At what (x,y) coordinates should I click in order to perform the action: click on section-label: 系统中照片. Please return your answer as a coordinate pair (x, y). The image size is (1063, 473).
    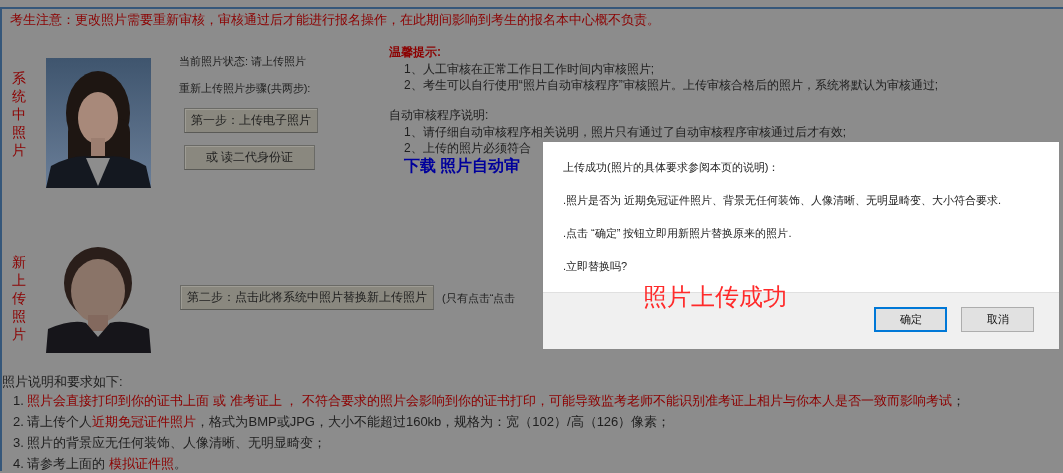
    Looking at the image, I should click on (19, 114).